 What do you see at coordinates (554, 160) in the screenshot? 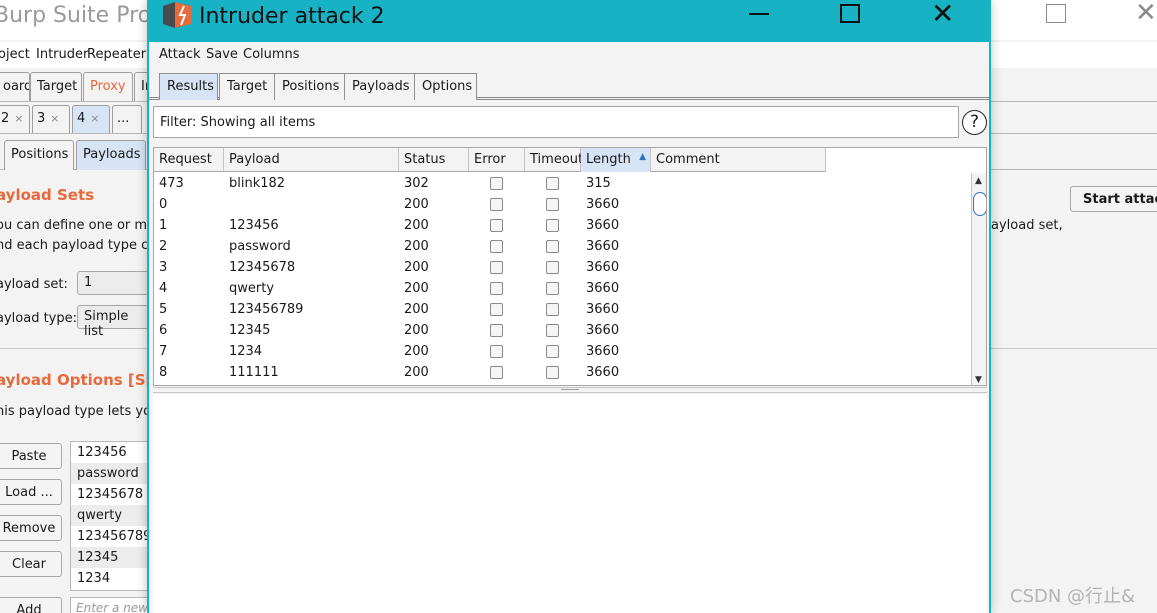
I see `column-timeout: Timeout` at bounding box center [554, 160].